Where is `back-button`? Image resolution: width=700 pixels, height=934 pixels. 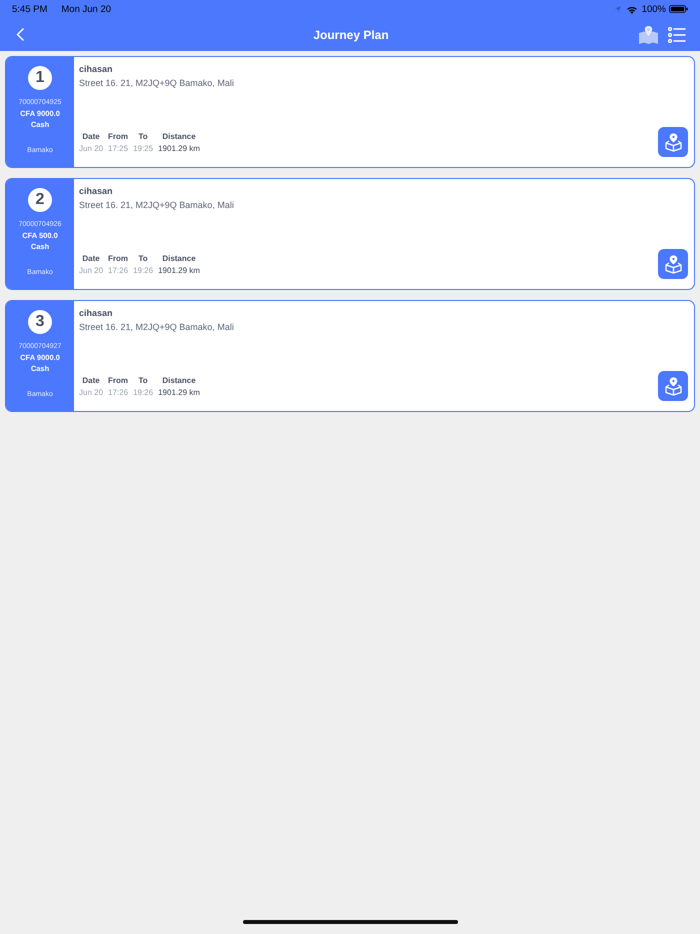 back-button is located at coordinates (20, 34).